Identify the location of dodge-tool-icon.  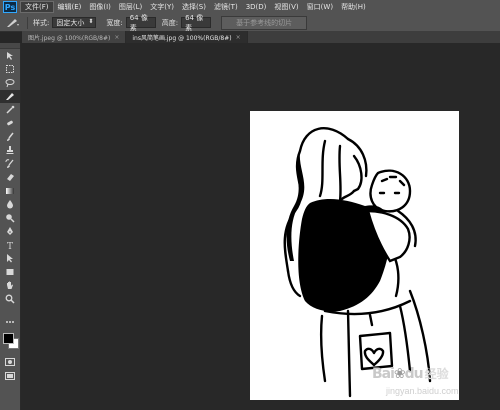
(10, 218).